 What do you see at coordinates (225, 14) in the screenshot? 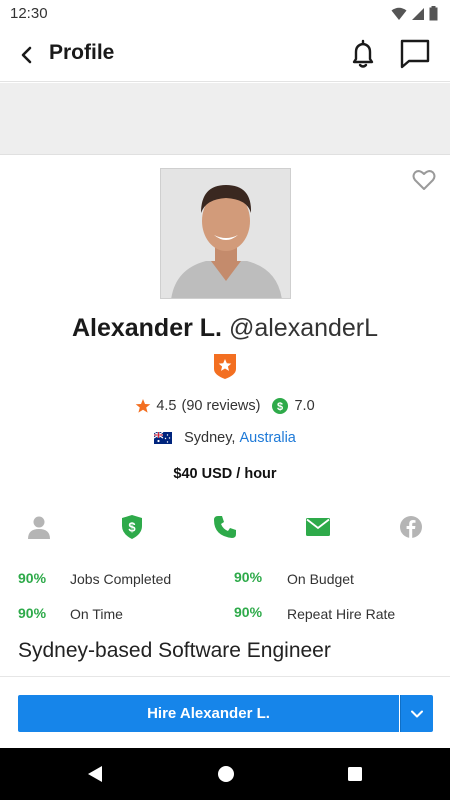
I see `status-bar: 12:30` at bounding box center [225, 14].